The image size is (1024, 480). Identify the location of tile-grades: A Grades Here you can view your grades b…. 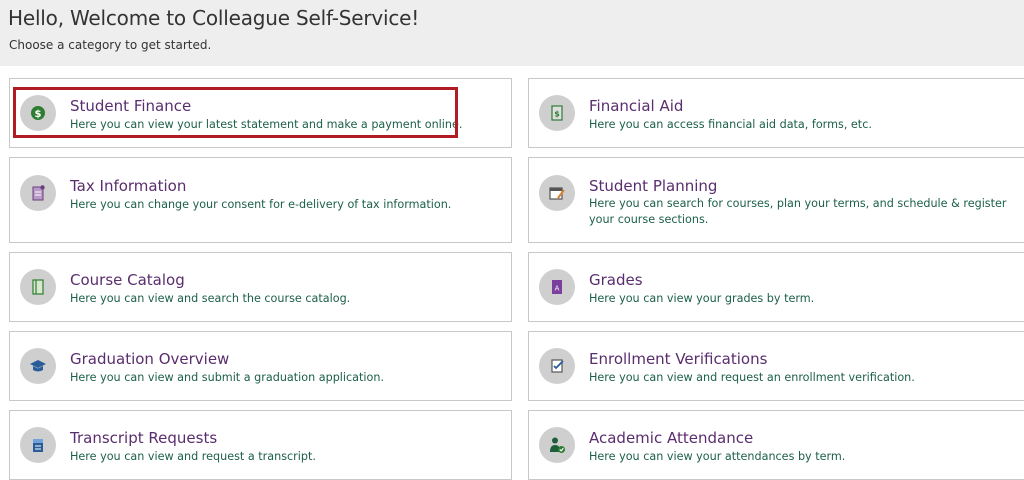
(776, 287).